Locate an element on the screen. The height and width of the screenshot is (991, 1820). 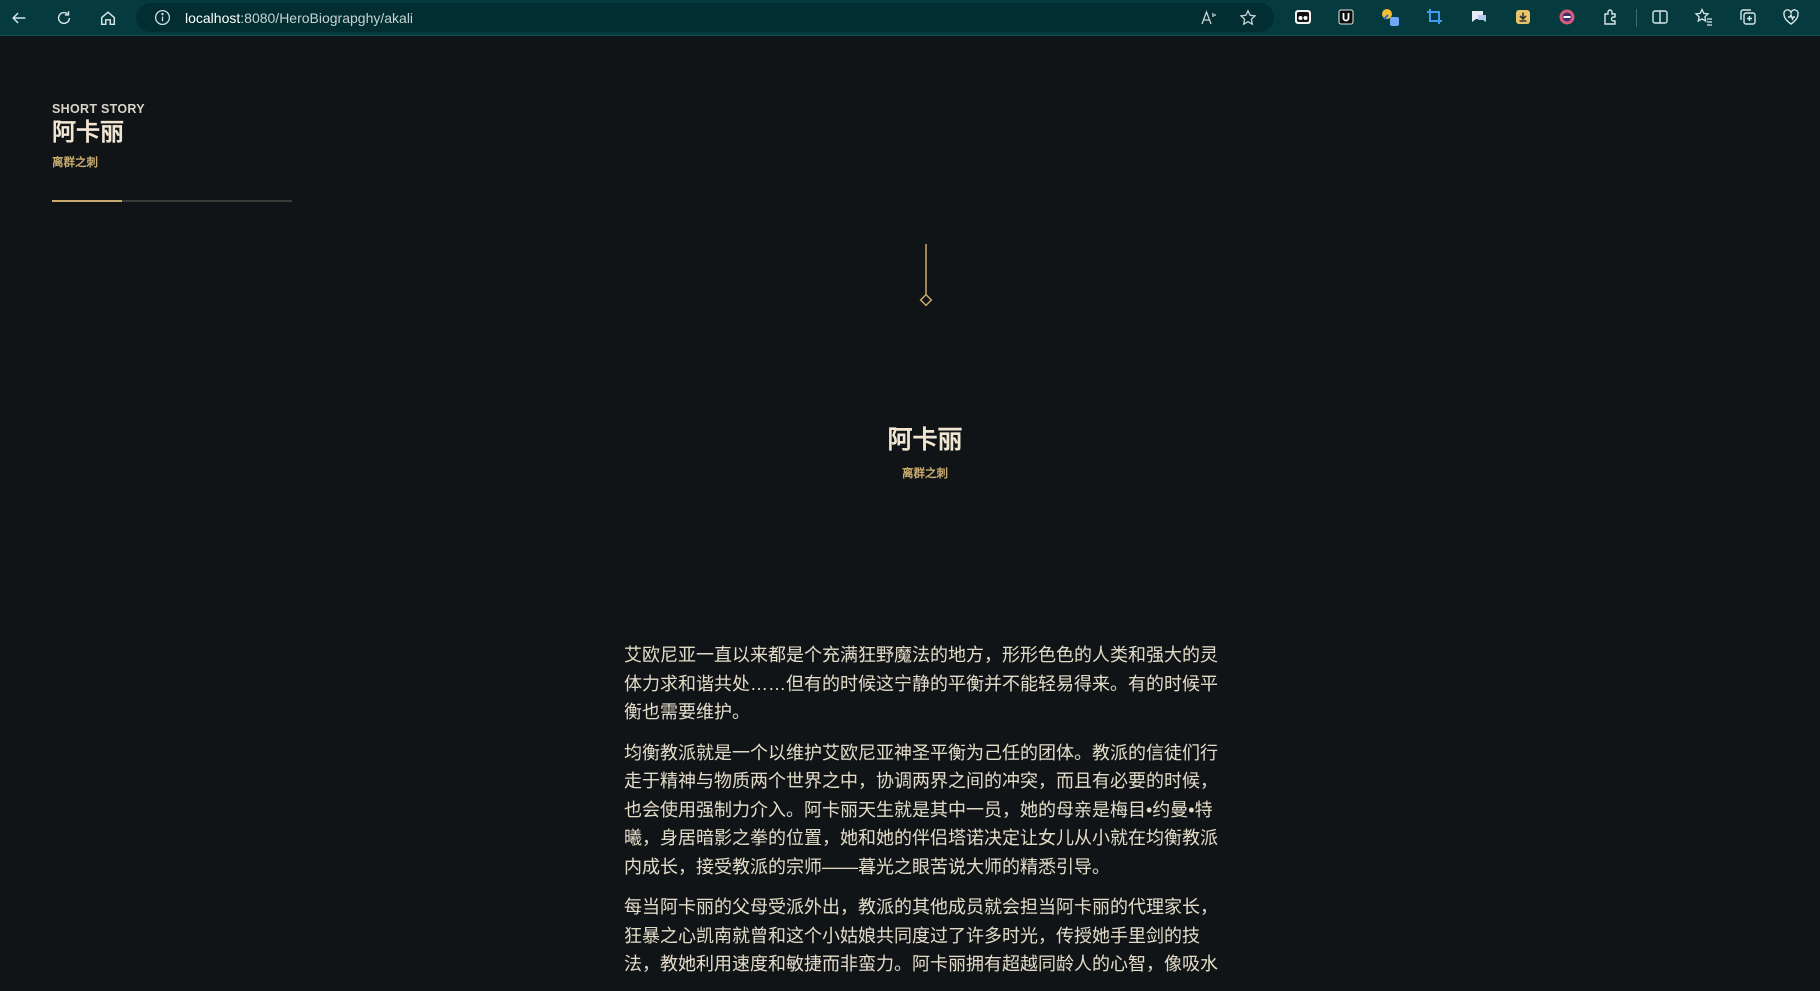
collections-icon is located at coordinates (1748, 17).